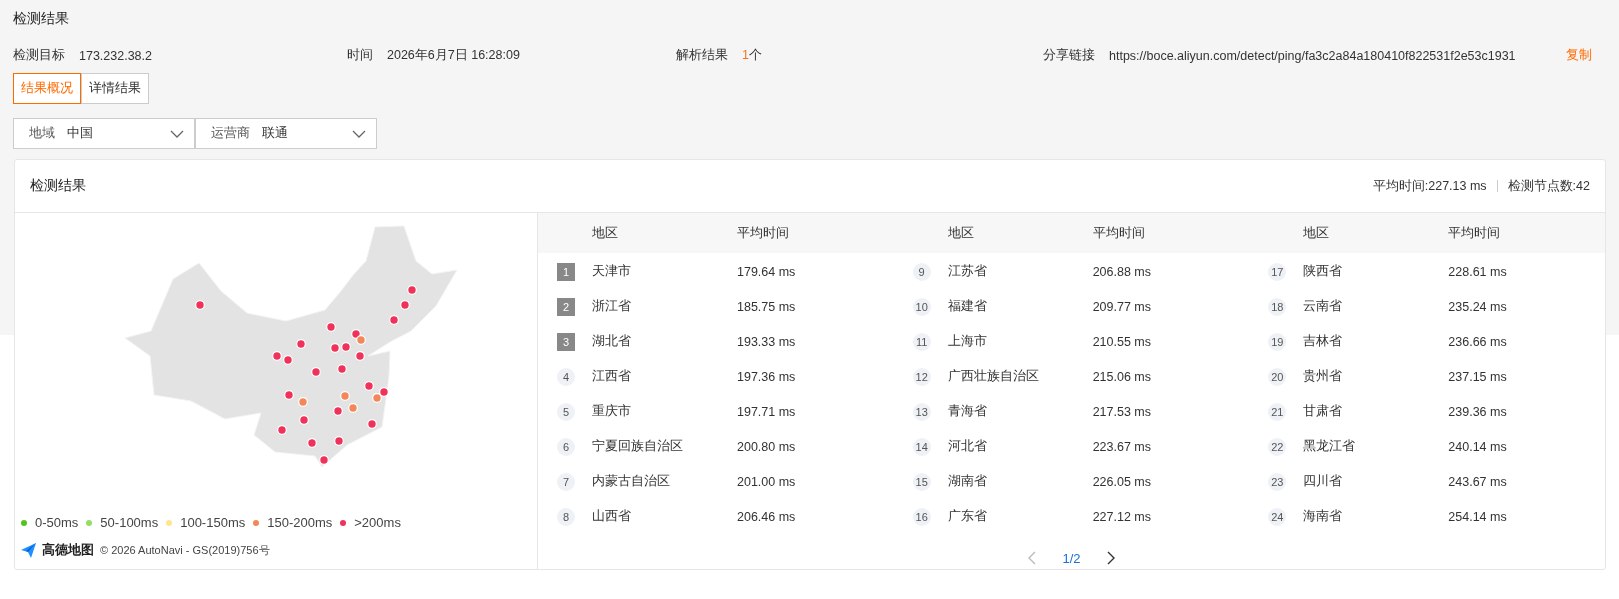 The width and height of the screenshot is (1619, 599). What do you see at coordinates (638, 446) in the screenshot?
I see `table-cell-text: 宁夏回族自治区` at bounding box center [638, 446].